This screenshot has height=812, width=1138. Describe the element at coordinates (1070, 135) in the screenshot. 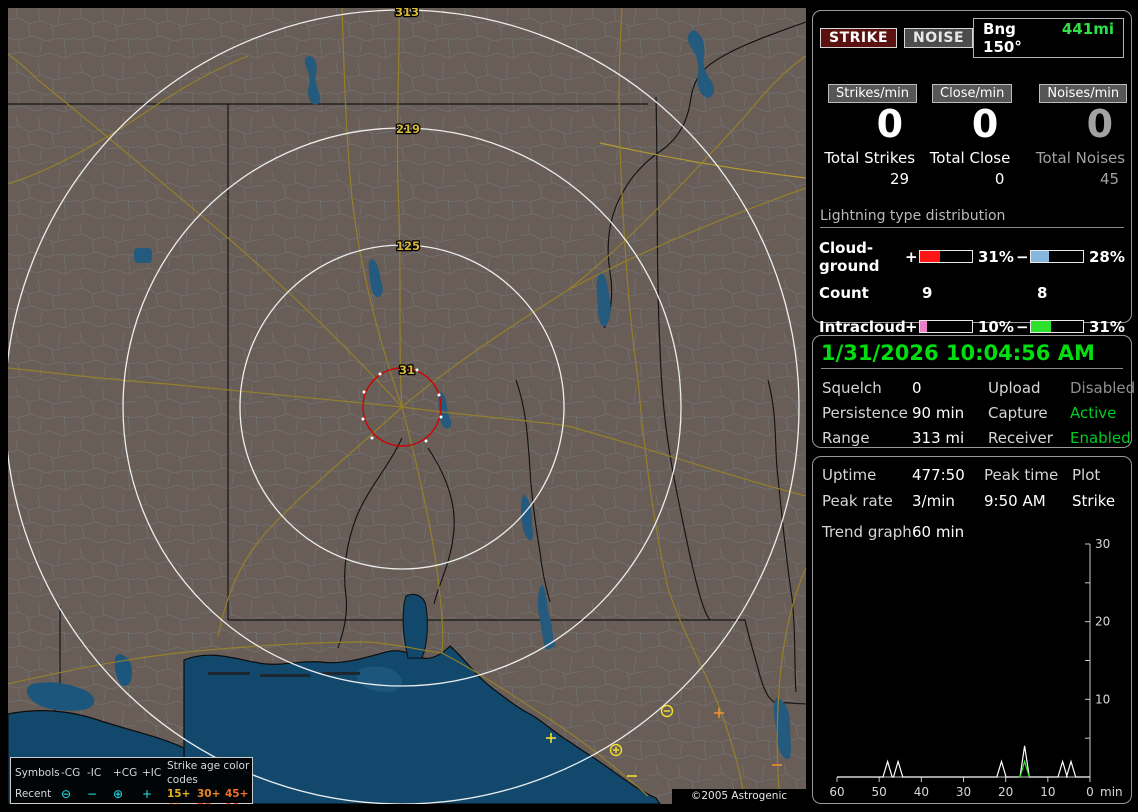

I see `noises-per-min-counter: Noises/min 0 Total Noises 45` at that location.